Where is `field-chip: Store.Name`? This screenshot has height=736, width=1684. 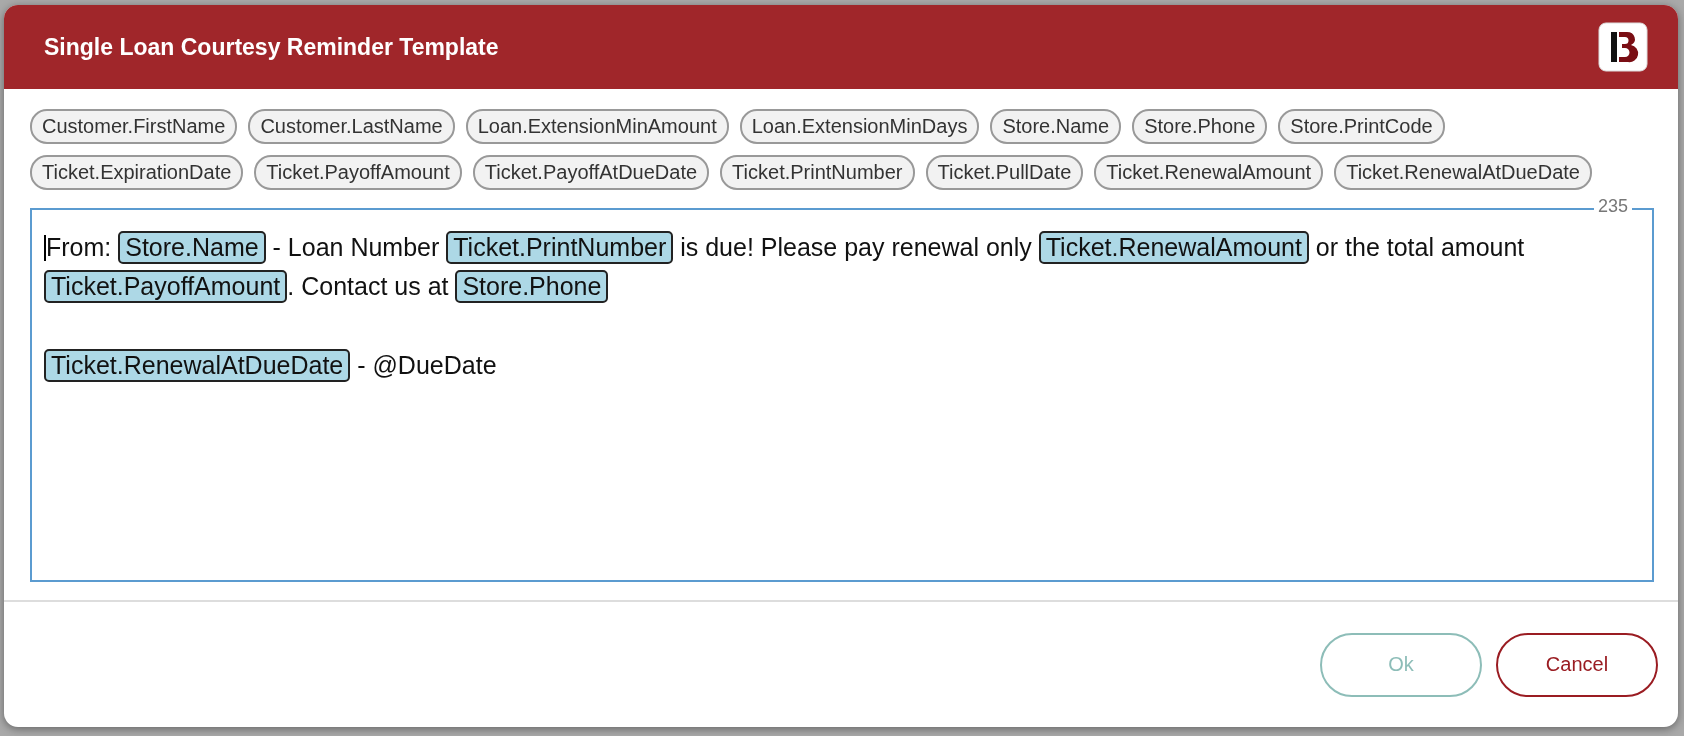 field-chip: Store.Name is located at coordinates (1056, 126).